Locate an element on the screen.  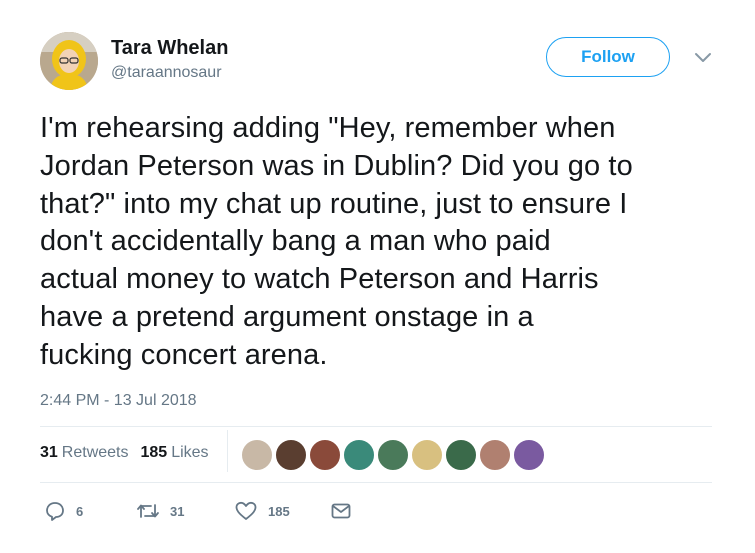
likes-label: Likes is located at coordinates (190, 452).